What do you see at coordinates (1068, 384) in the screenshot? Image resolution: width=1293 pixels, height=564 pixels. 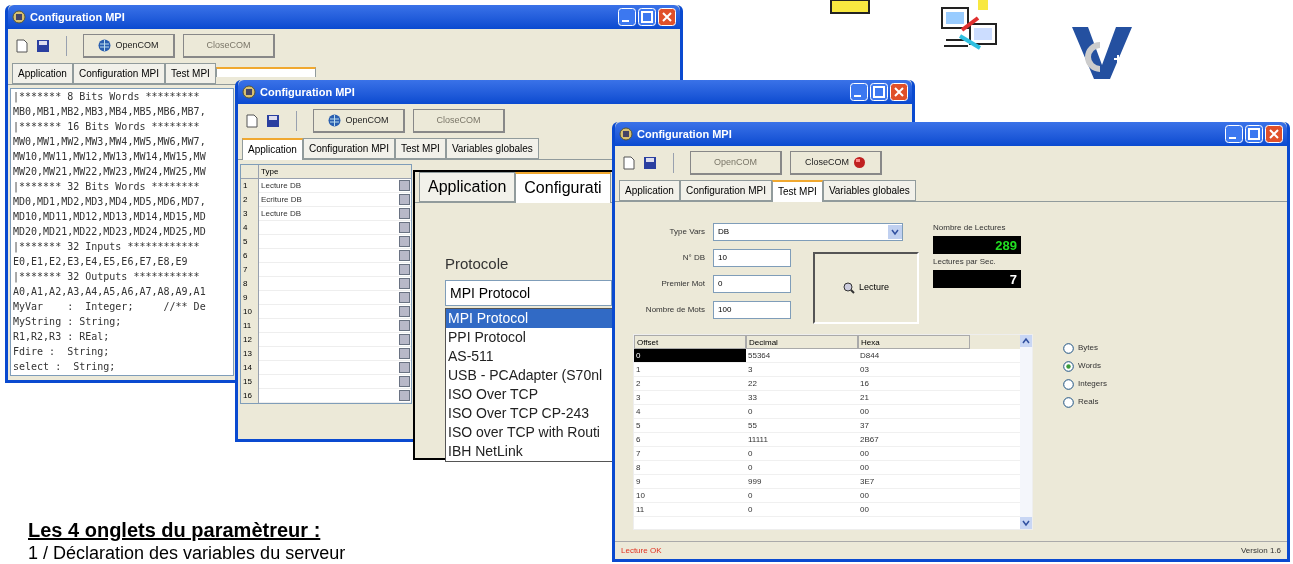 I see `radio-icon` at bounding box center [1068, 384].